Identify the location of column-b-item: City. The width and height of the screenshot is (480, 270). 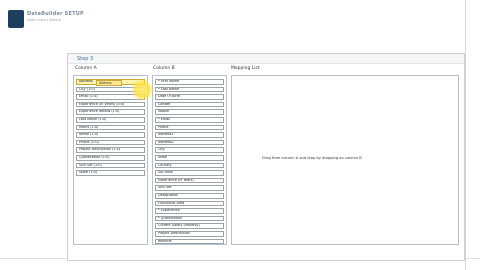
(189, 150).